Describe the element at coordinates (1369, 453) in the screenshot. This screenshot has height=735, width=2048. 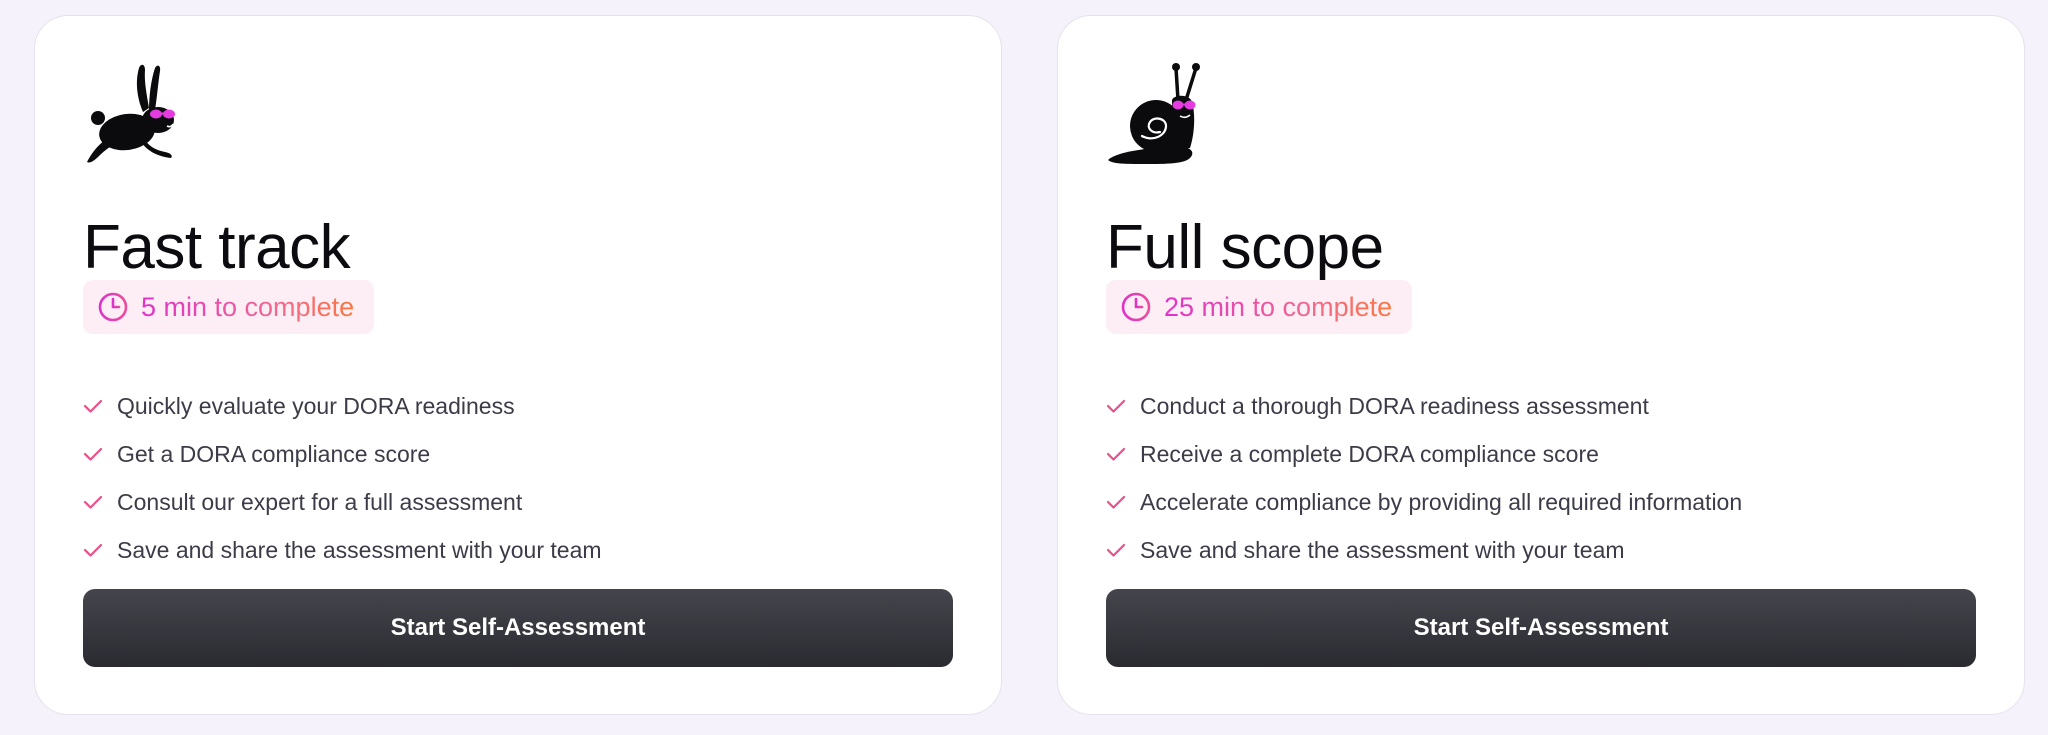
I see `feature-text: Receive a complete DORA compliance score` at that location.